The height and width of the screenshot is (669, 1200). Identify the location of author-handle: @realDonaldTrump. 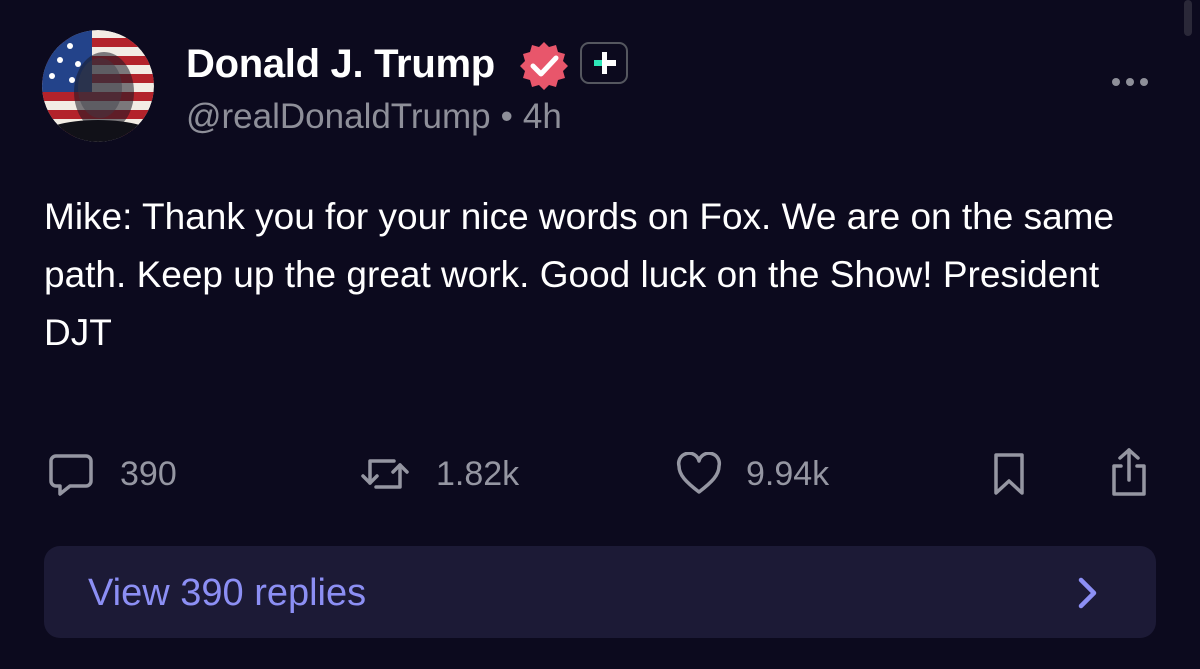
(338, 116).